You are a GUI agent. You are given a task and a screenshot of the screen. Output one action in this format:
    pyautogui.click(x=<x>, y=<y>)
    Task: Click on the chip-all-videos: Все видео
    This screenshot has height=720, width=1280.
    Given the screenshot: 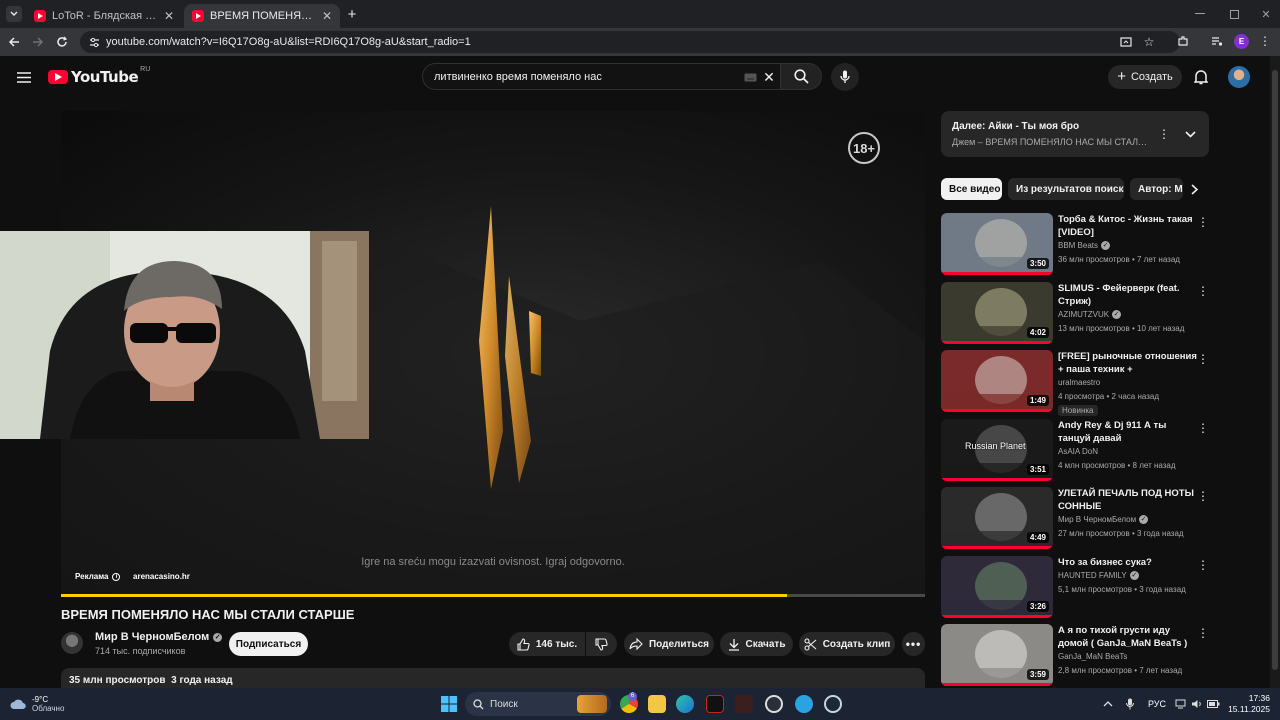 What is the action you would take?
    pyautogui.click(x=971, y=189)
    